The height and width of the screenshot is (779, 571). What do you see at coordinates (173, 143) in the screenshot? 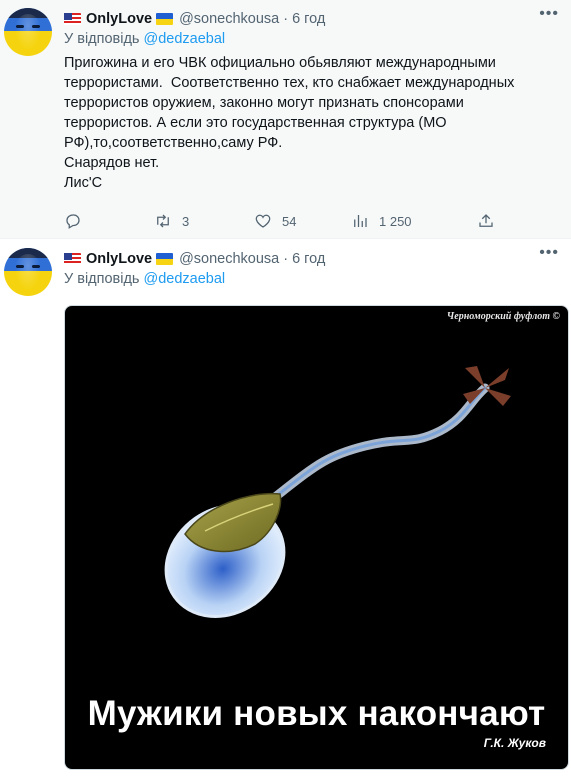
I see `tweet-text-line: РФ),то,соответственно,саму РФ.` at bounding box center [173, 143].